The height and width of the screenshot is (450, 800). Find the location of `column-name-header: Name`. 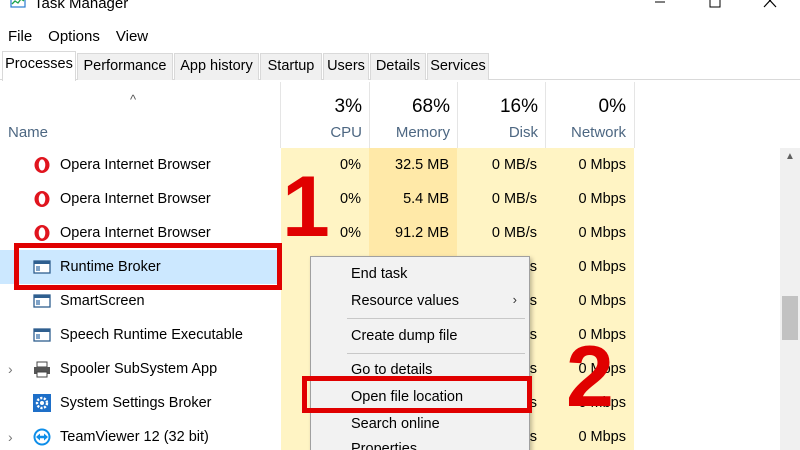

column-name-header: Name is located at coordinates (28, 132).